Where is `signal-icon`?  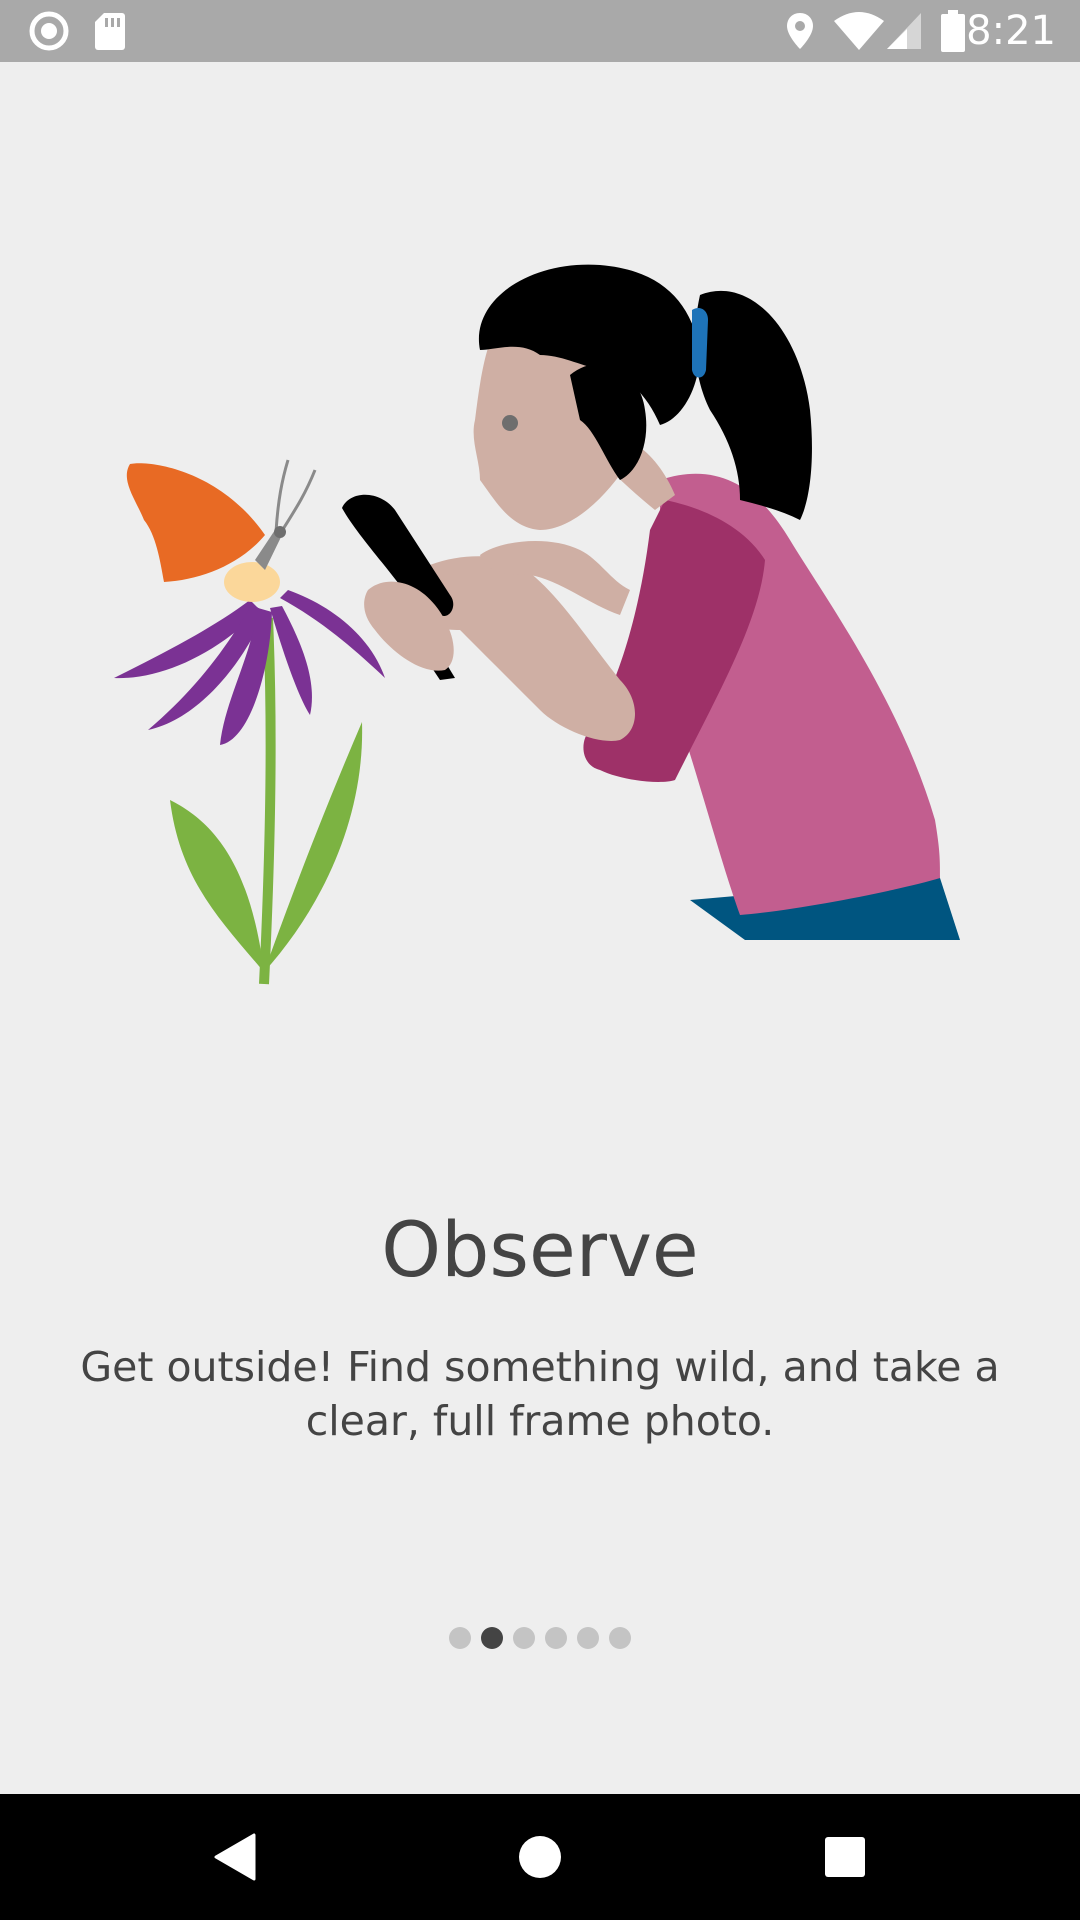 signal-icon is located at coordinates (904, 31).